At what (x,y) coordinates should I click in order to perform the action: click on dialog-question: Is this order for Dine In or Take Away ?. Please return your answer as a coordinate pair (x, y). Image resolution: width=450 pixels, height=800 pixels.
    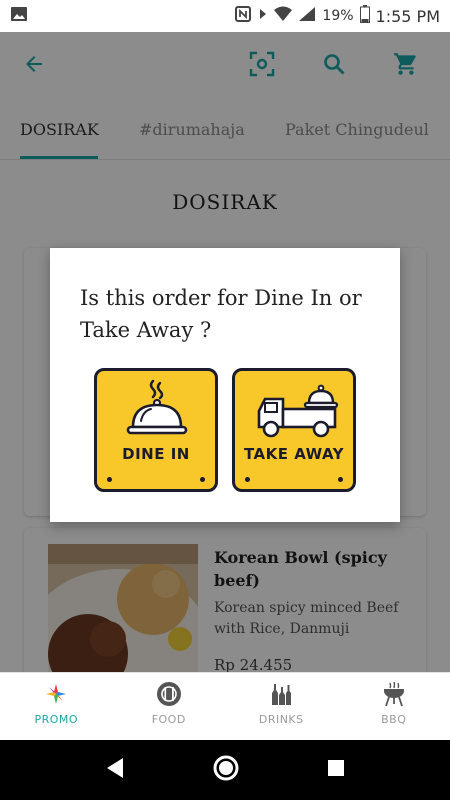
    Looking at the image, I should click on (221, 314).